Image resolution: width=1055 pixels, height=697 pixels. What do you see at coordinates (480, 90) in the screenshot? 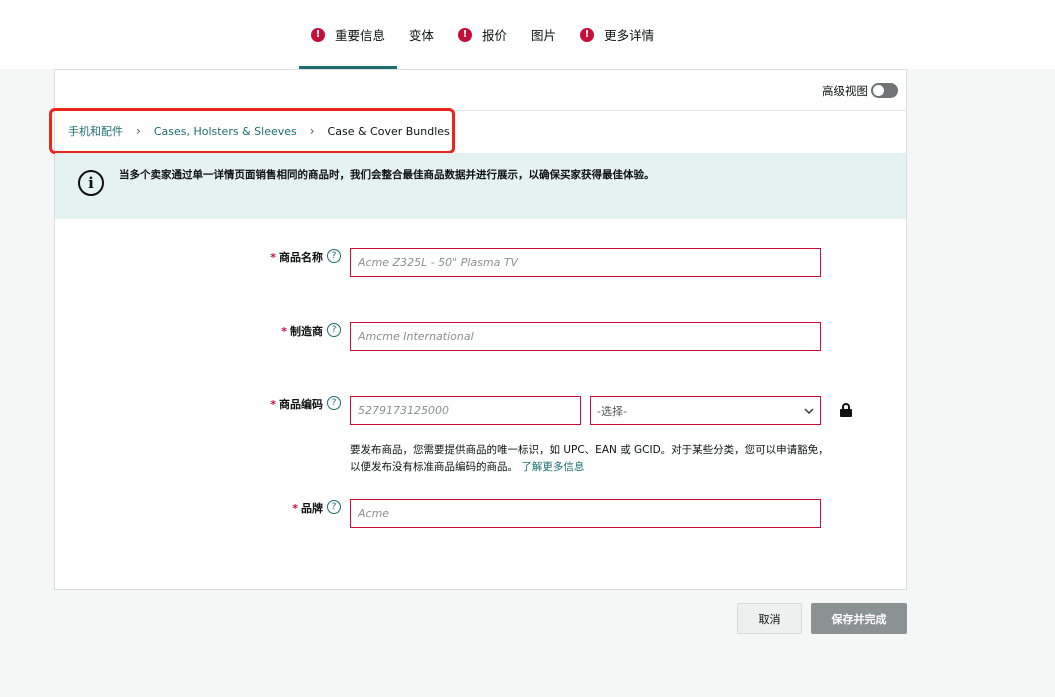
I see `advanced-view-row: 高级视图` at bounding box center [480, 90].